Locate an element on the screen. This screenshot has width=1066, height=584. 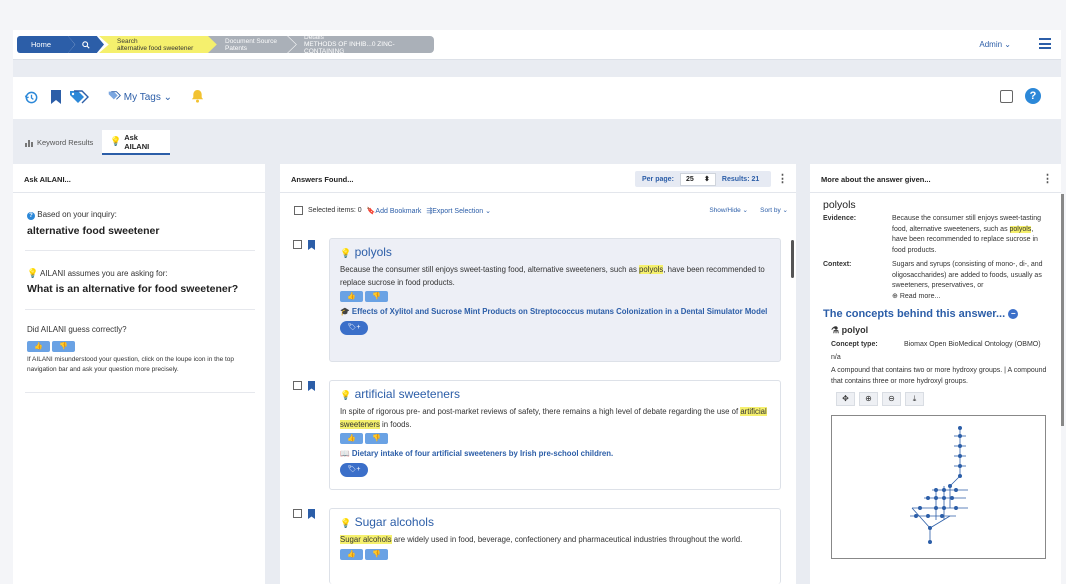
tags-icon is located at coordinates (79, 97).